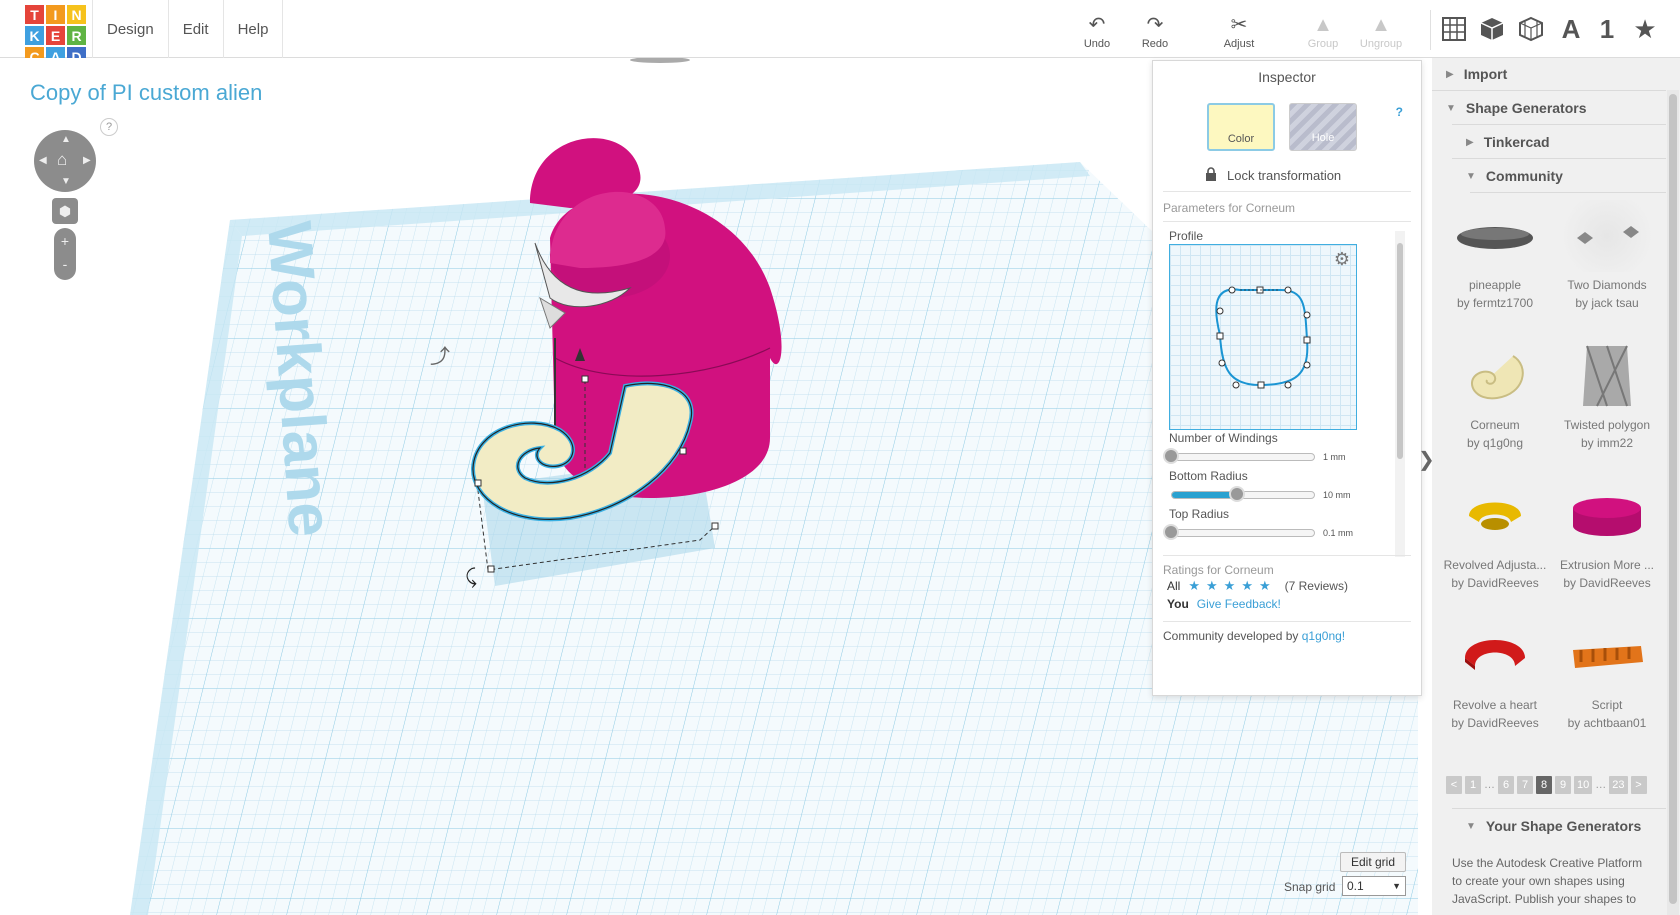 Image resolution: width=1680 pixels, height=915 pixels. What do you see at coordinates (1211, 175) in the screenshot?
I see `lock-icon` at bounding box center [1211, 175].